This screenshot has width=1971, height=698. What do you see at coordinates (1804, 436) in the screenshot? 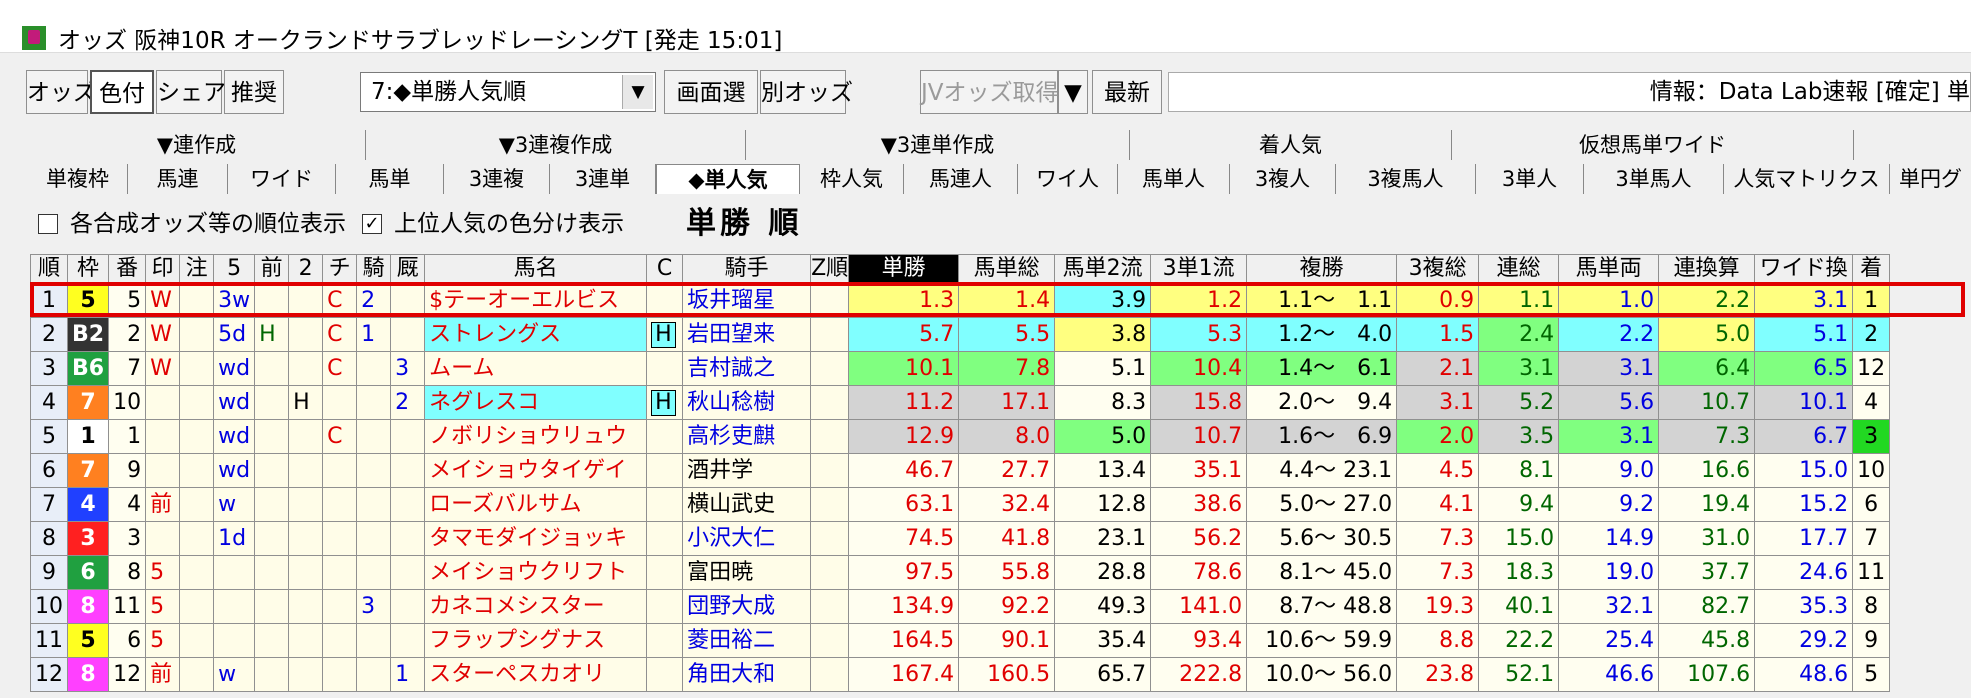
I see `cell-wide-conv: 6.7` at bounding box center [1804, 436].